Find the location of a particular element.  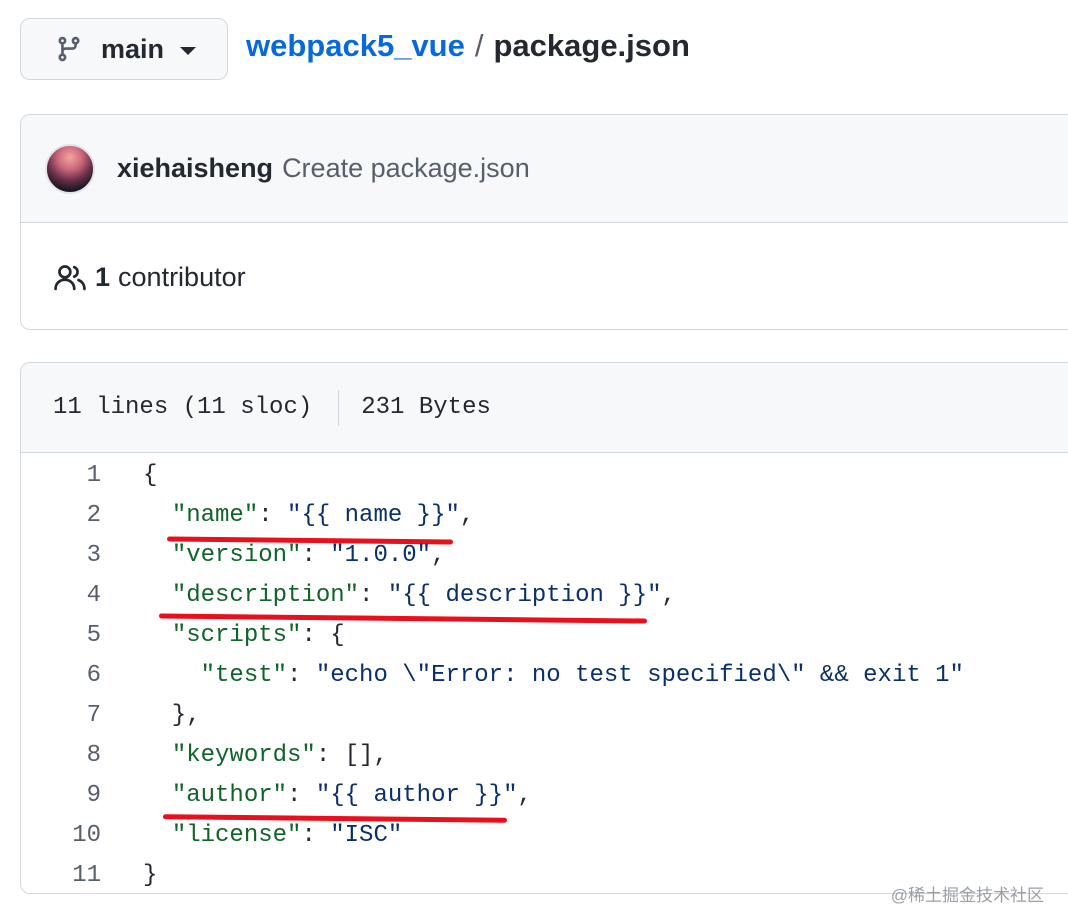

contributors-row: 1 contributor is located at coordinates (544, 276).